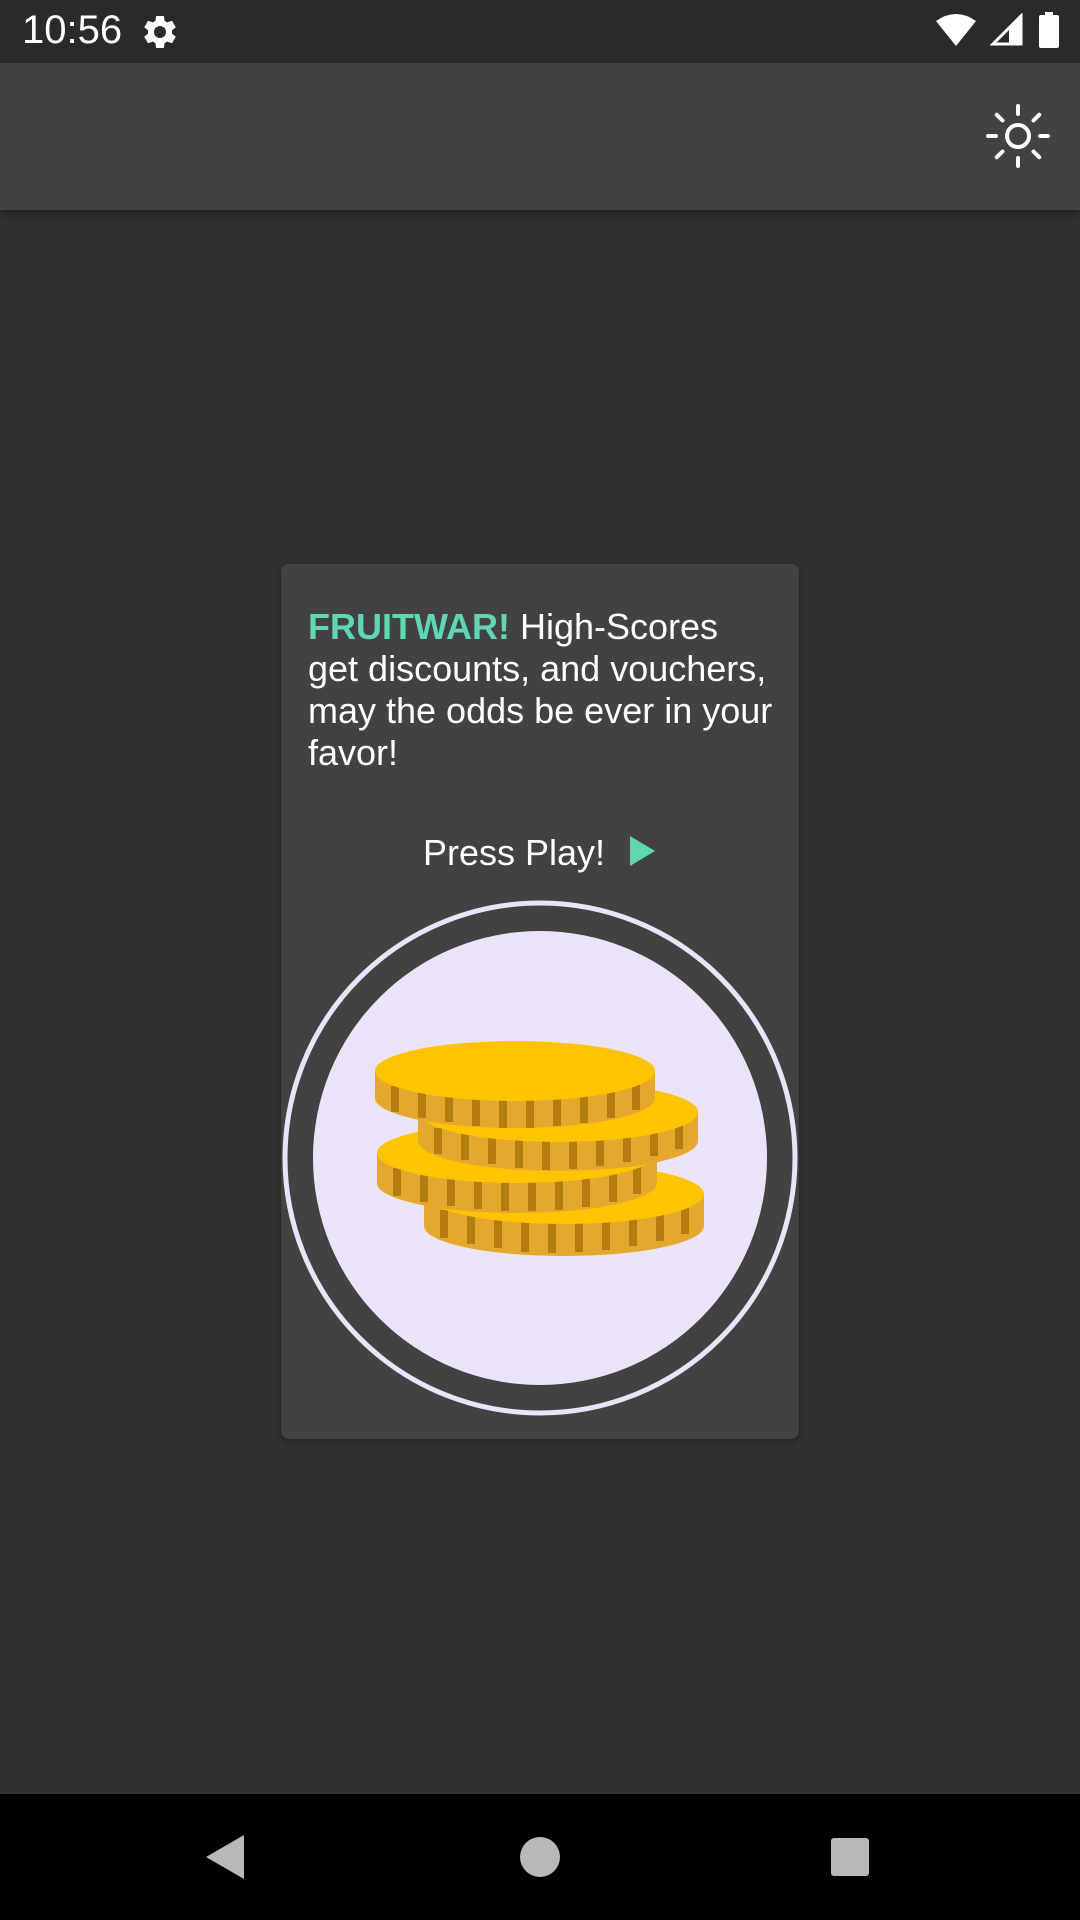 The height and width of the screenshot is (1920, 1080). What do you see at coordinates (1049, 32) in the screenshot?
I see `battery-icon` at bounding box center [1049, 32].